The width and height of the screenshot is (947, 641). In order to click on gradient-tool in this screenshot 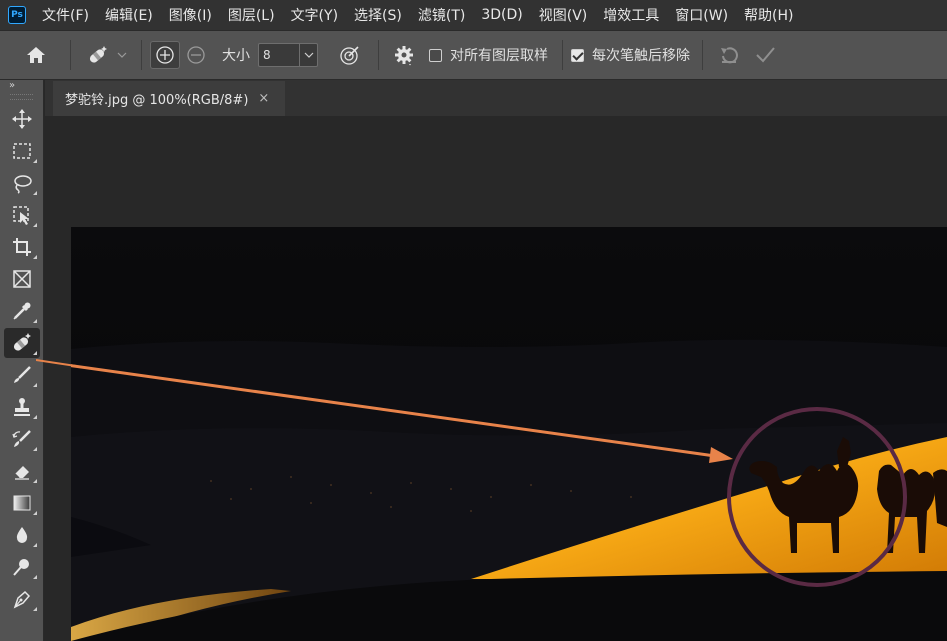, I will do `click(22, 503)`.